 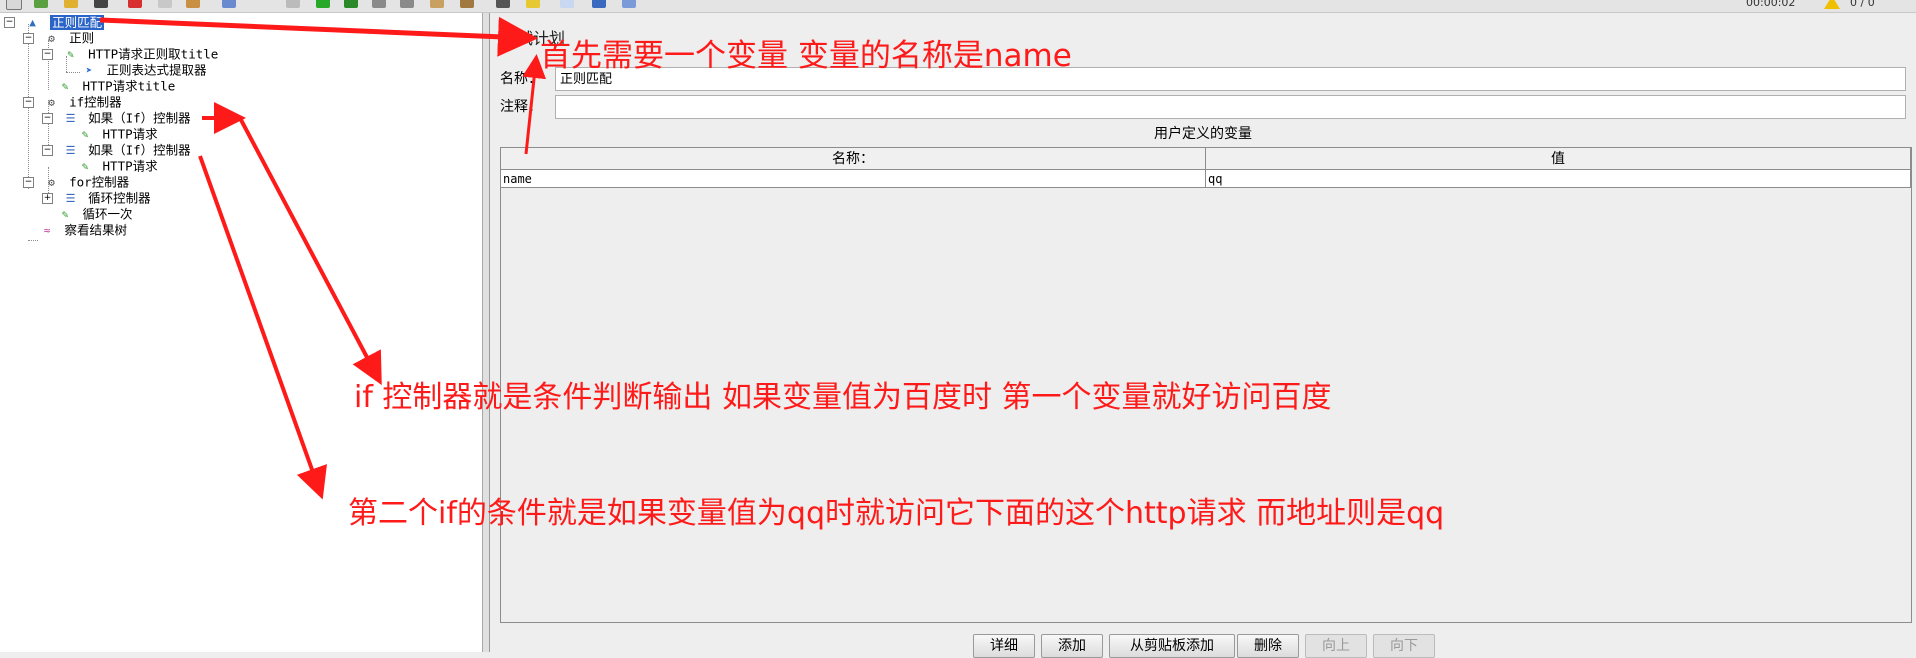 What do you see at coordinates (165, 4) in the screenshot?
I see `copy-icon` at bounding box center [165, 4].